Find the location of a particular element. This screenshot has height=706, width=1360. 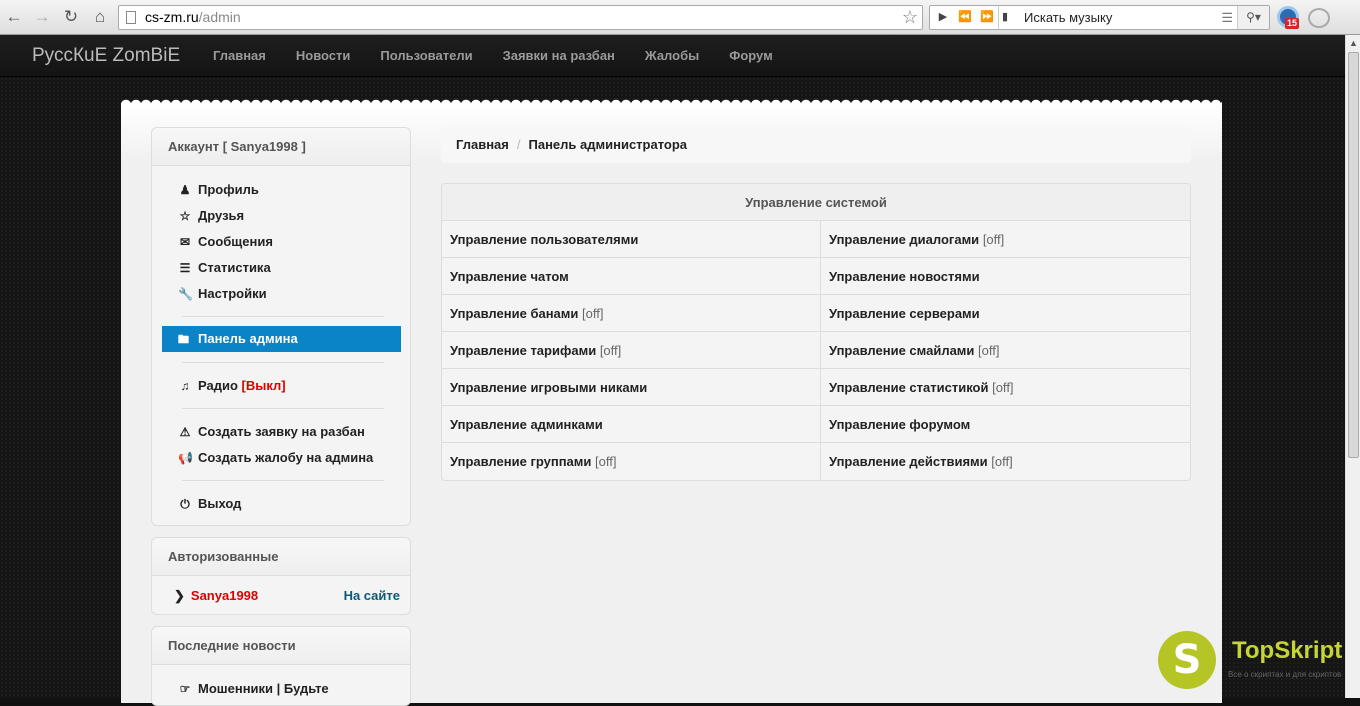

breadcrumb: Главная / Панель администратора is located at coordinates (816, 145).